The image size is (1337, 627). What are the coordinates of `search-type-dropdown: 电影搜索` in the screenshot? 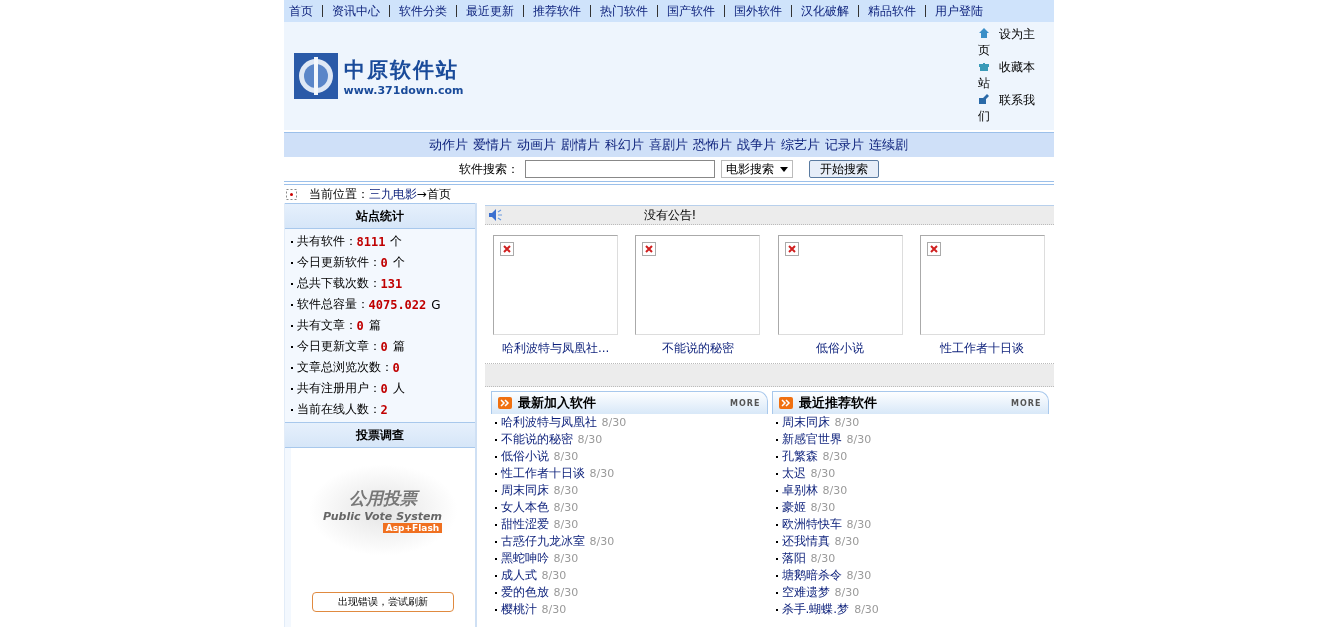 It's located at (756, 169).